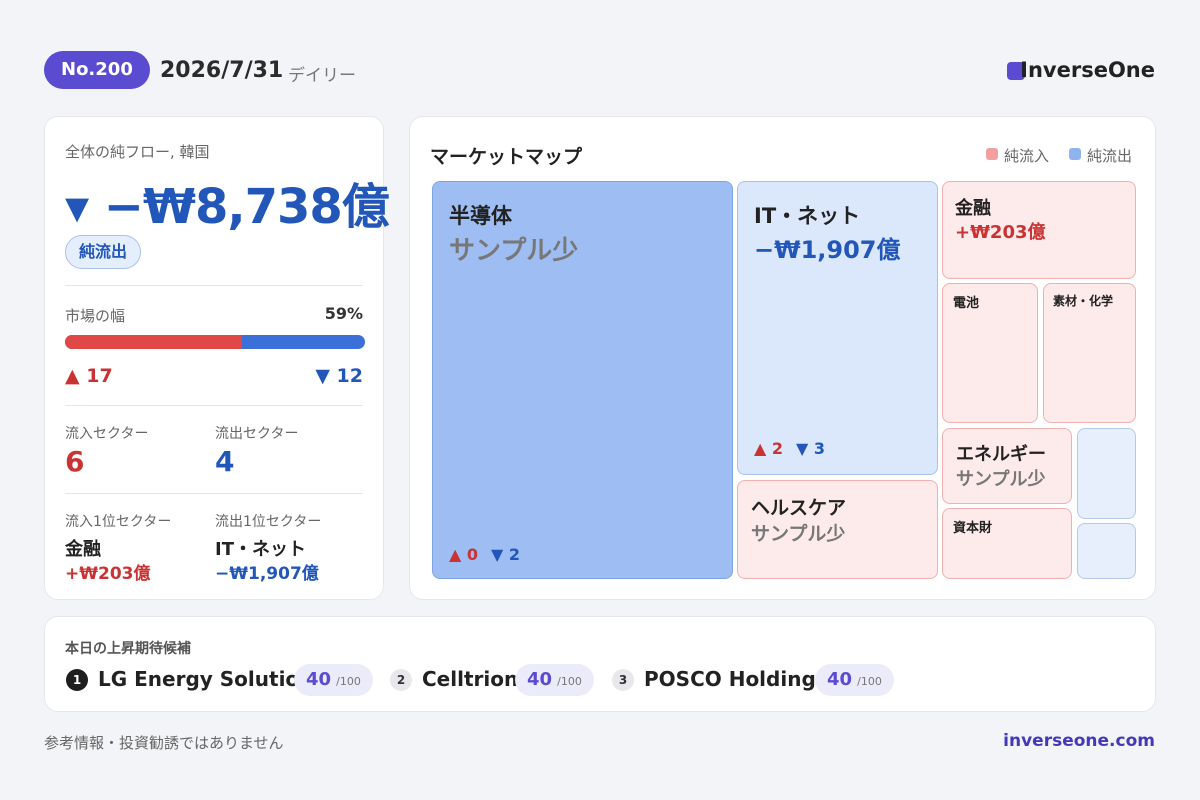 This screenshot has width=1200, height=800. What do you see at coordinates (77, 680) in the screenshot?
I see `rank-1-badge: 1` at bounding box center [77, 680].